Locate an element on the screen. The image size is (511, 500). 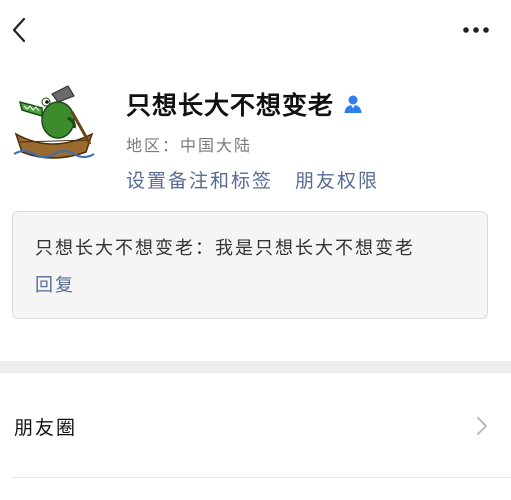
crocodile-avatar-image is located at coordinates (54, 122).